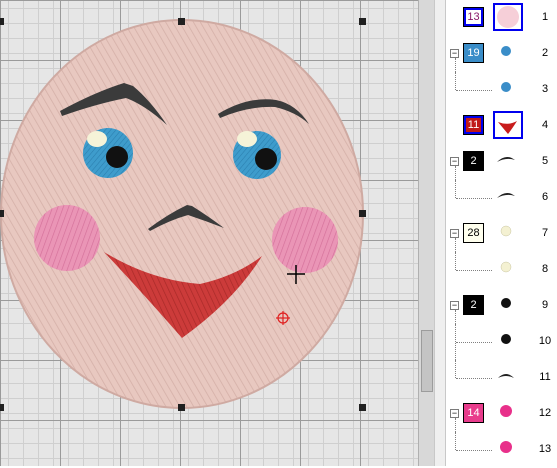 This screenshot has width=557, height=468. I want to click on panel-splitter, so click(440, 233).